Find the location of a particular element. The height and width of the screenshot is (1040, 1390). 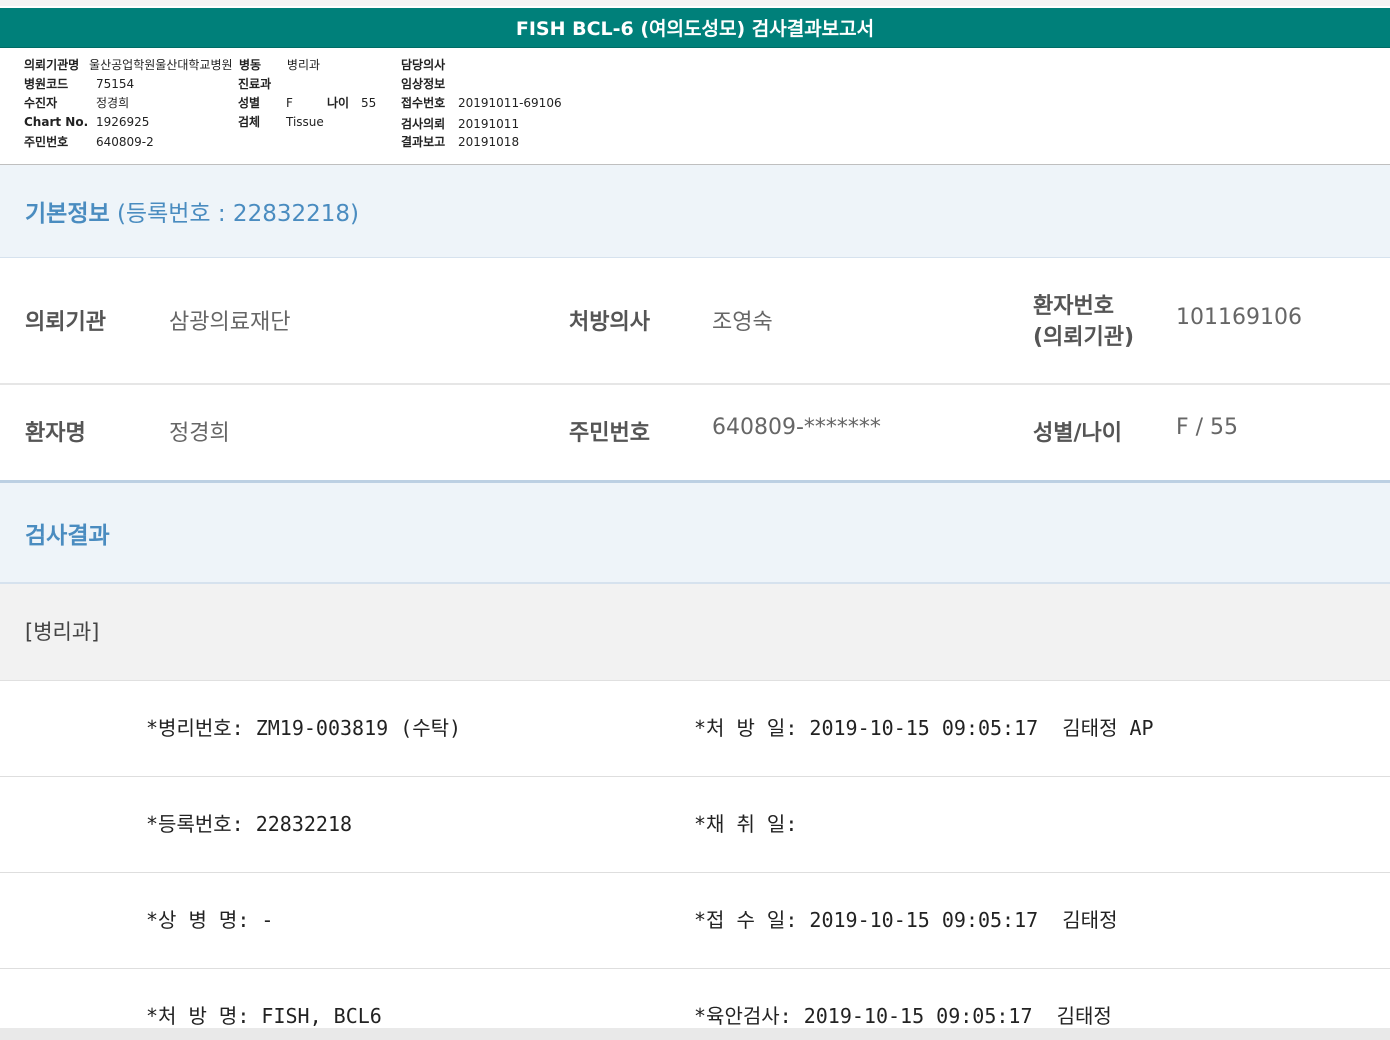

patient-name-value: 정경희 is located at coordinates (199, 433).